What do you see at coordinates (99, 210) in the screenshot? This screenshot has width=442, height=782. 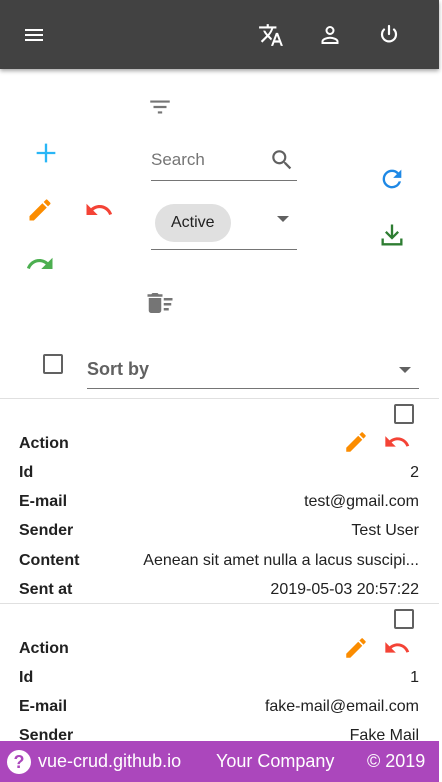 I see `undo-button` at bounding box center [99, 210].